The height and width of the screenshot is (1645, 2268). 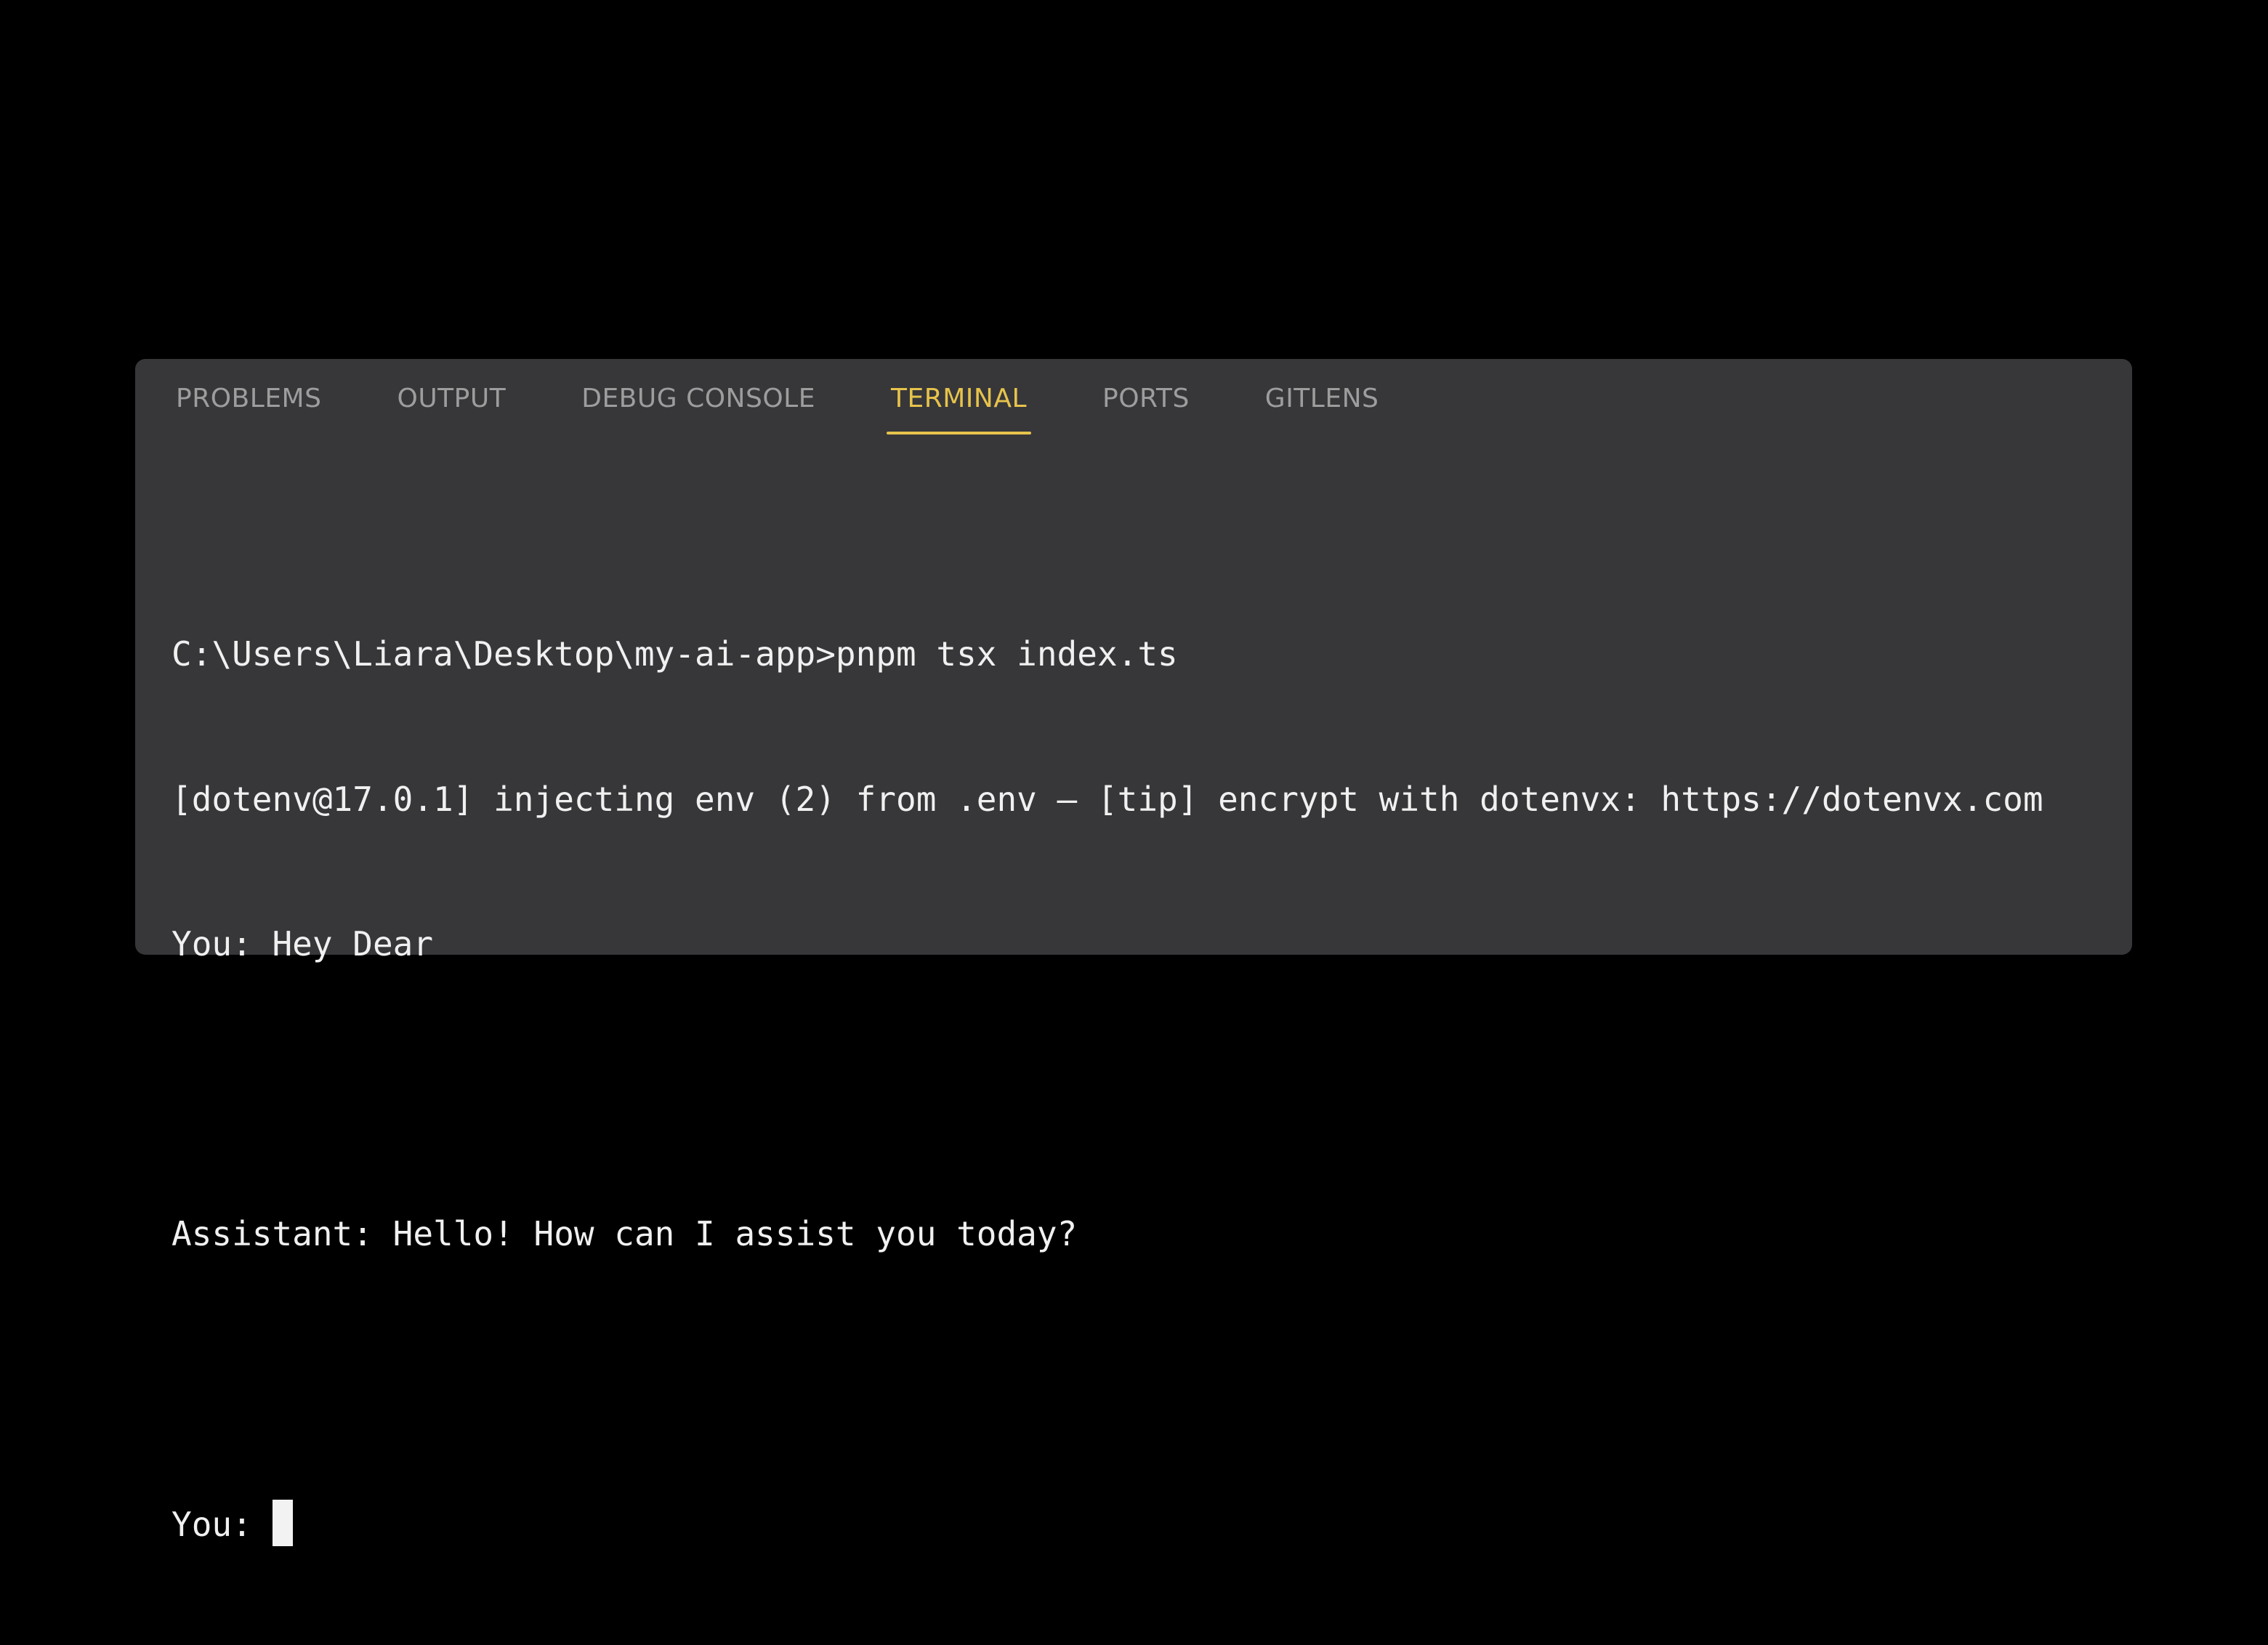 What do you see at coordinates (282, 1523) in the screenshot?
I see `block-cursor` at bounding box center [282, 1523].